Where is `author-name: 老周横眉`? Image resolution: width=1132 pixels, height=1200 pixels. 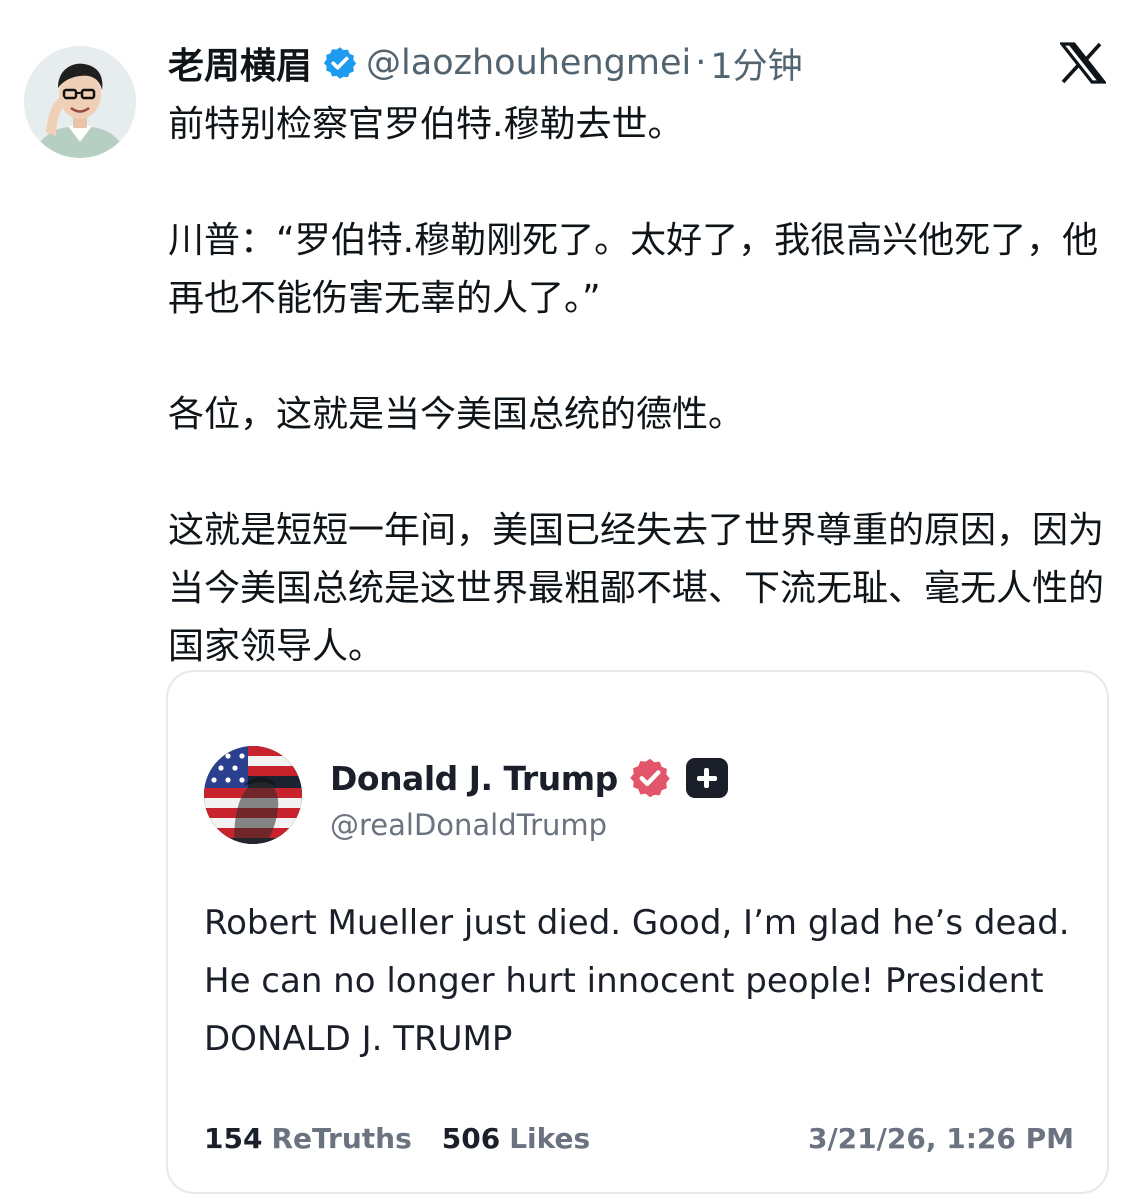 author-name: 老周横眉 is located at coordinates (240, 63).